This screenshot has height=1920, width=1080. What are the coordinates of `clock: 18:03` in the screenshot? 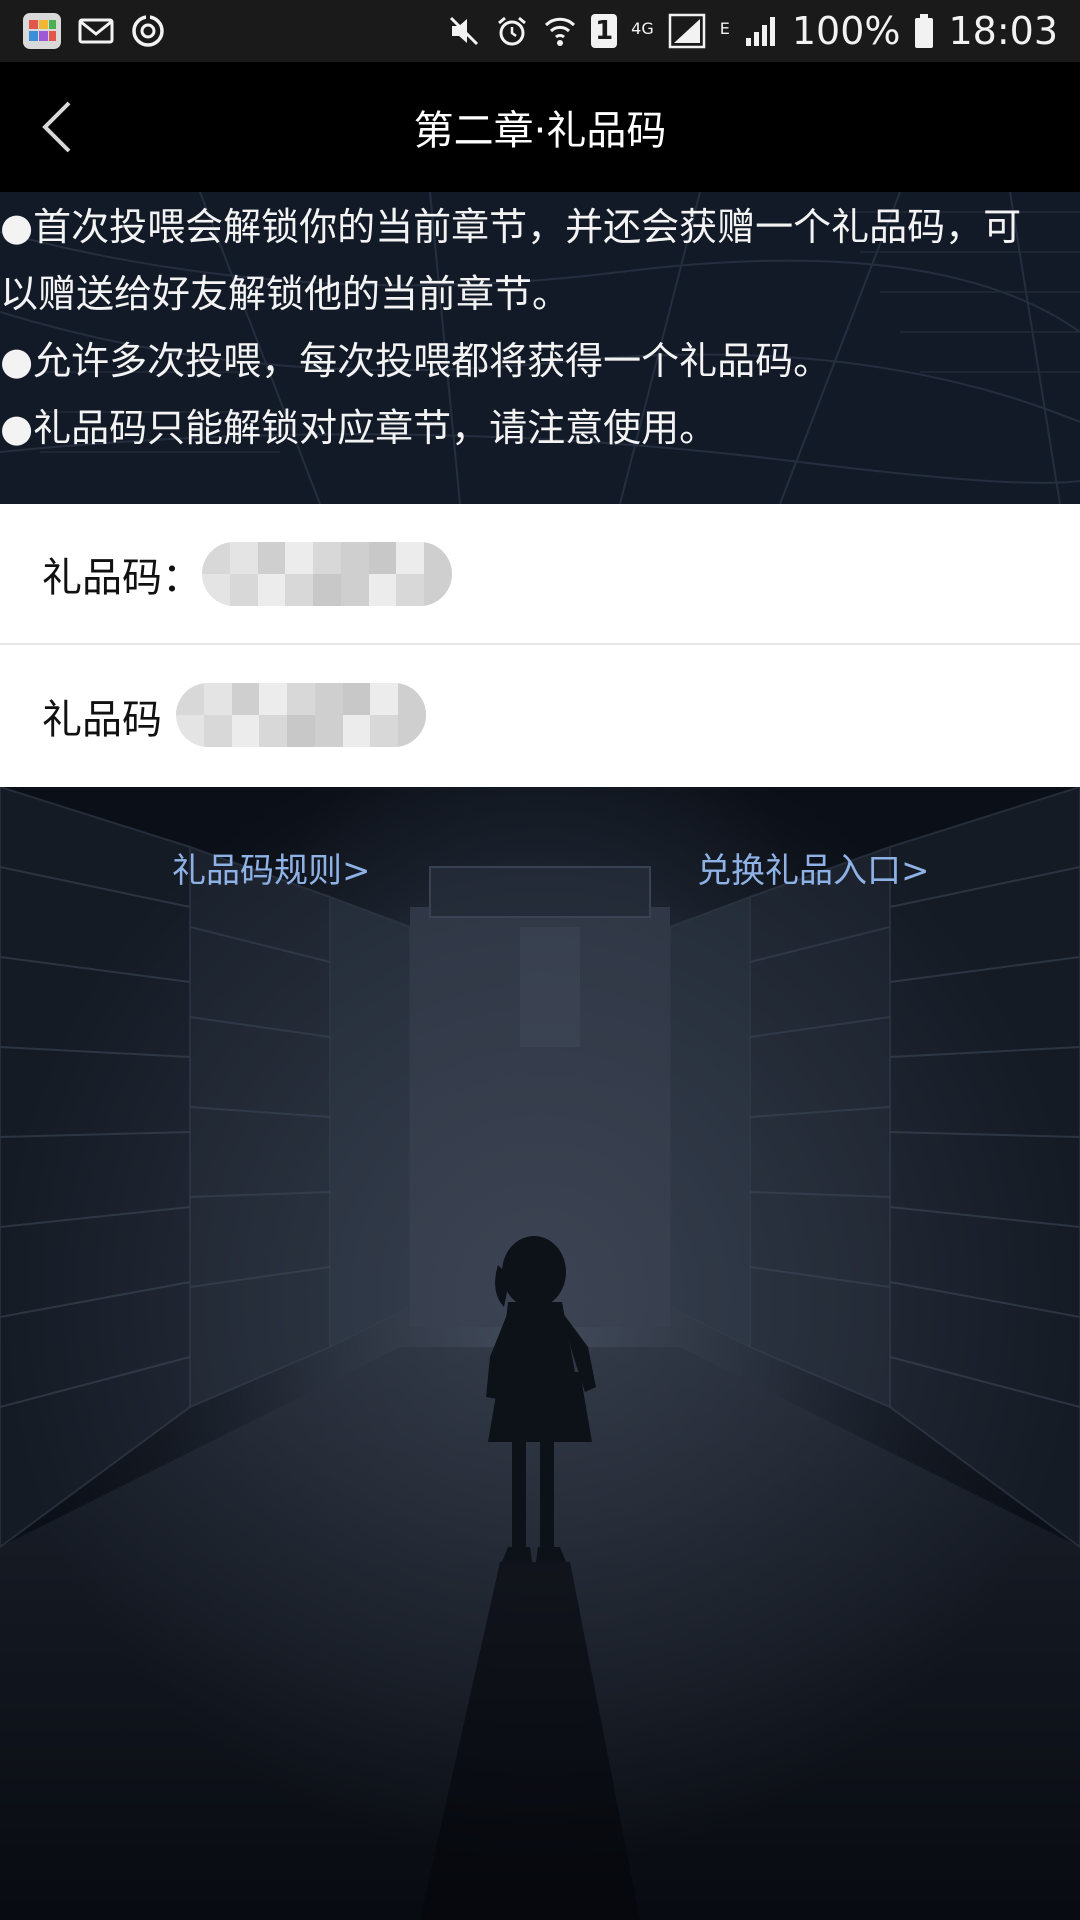 It's located at (1003, 31).